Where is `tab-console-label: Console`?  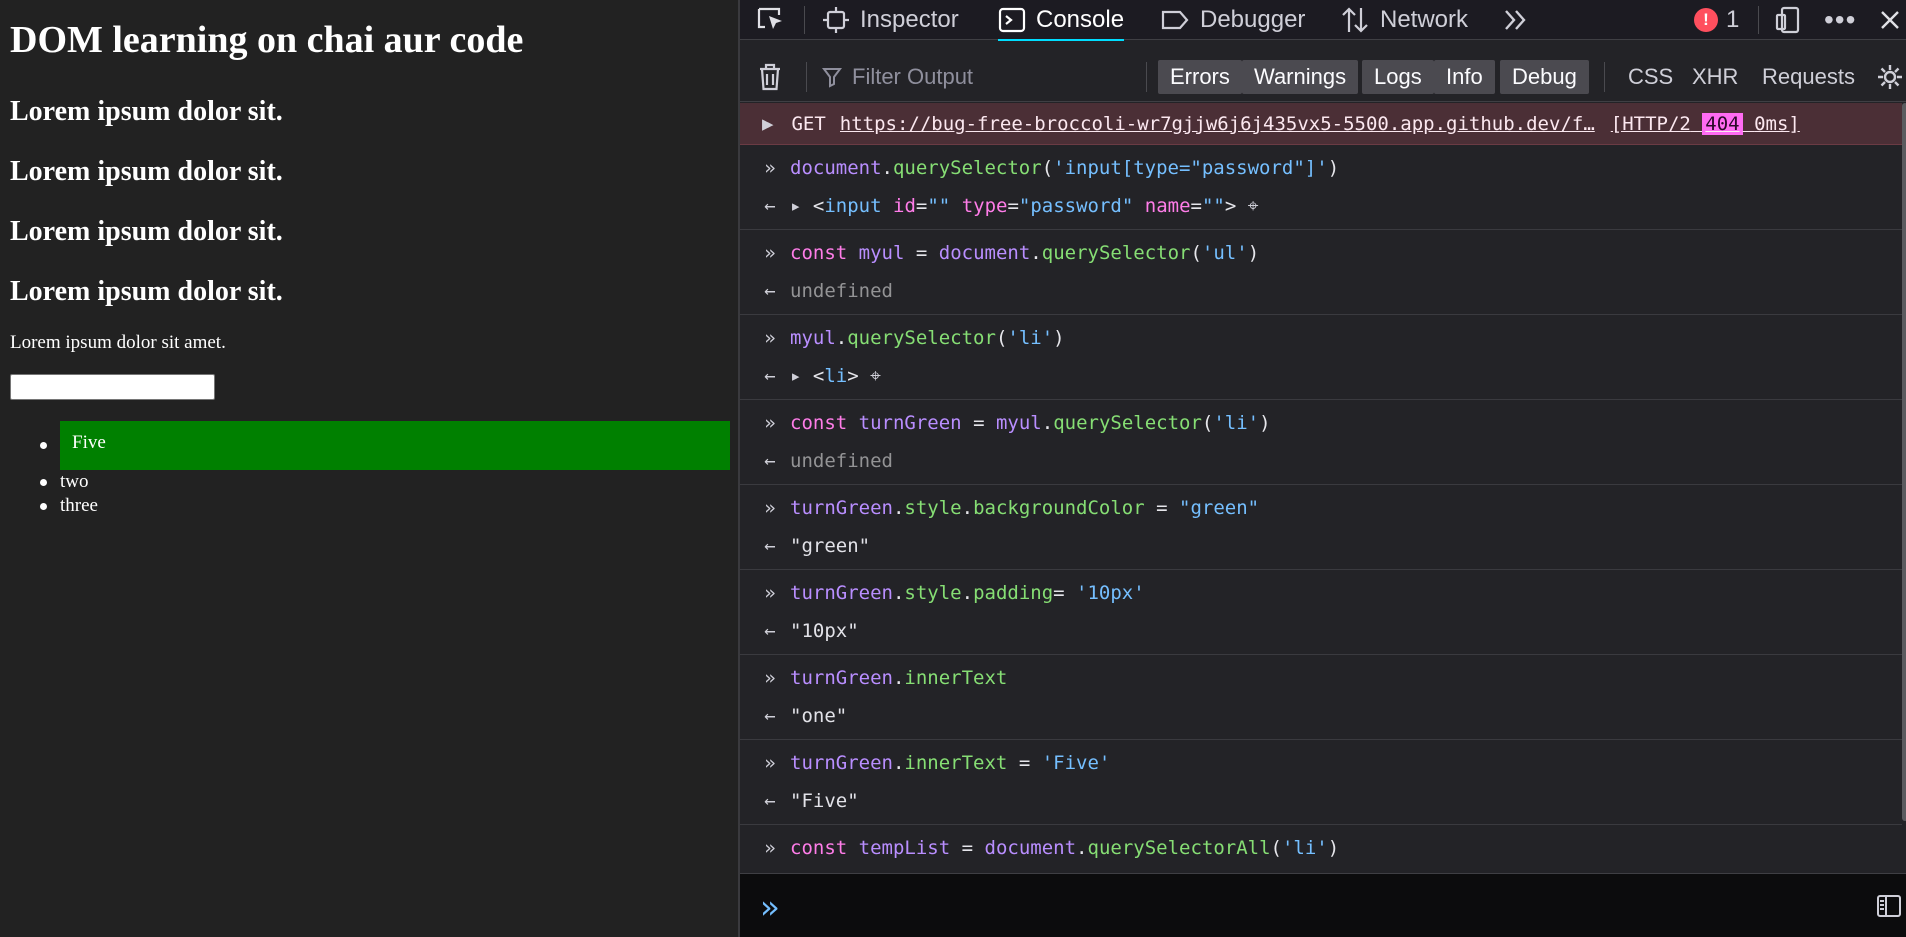 tab-console-label: Console is located at coordinates (1080, 19).